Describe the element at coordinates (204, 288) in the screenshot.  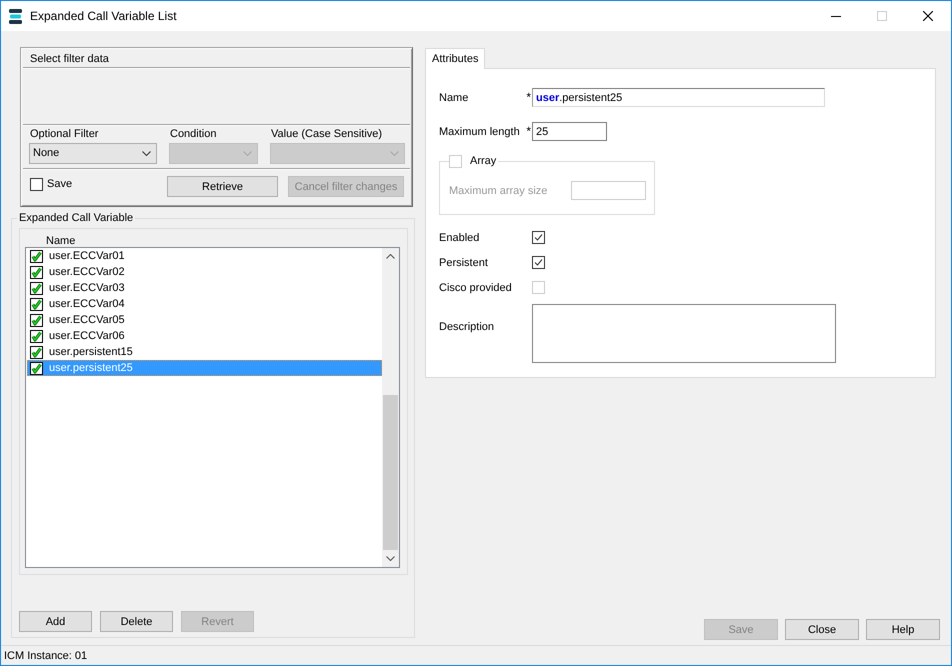
I see `list-item: user.ECCVar03` at that location.